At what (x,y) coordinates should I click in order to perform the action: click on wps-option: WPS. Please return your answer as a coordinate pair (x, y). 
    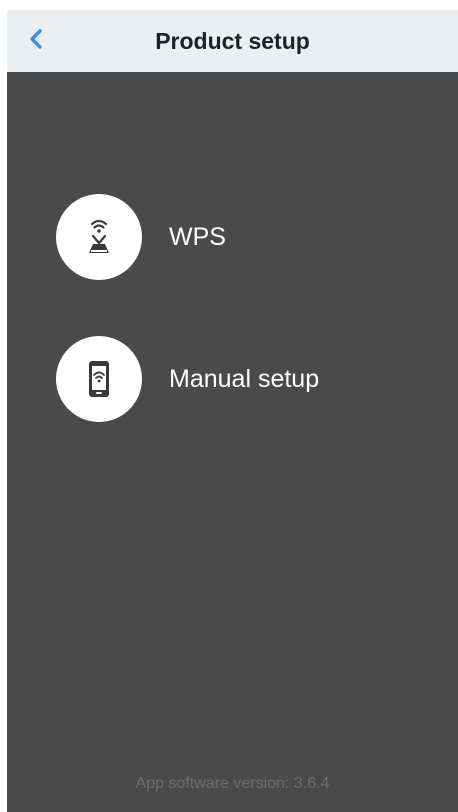
    Looking at the image, I should click on (236, 237).